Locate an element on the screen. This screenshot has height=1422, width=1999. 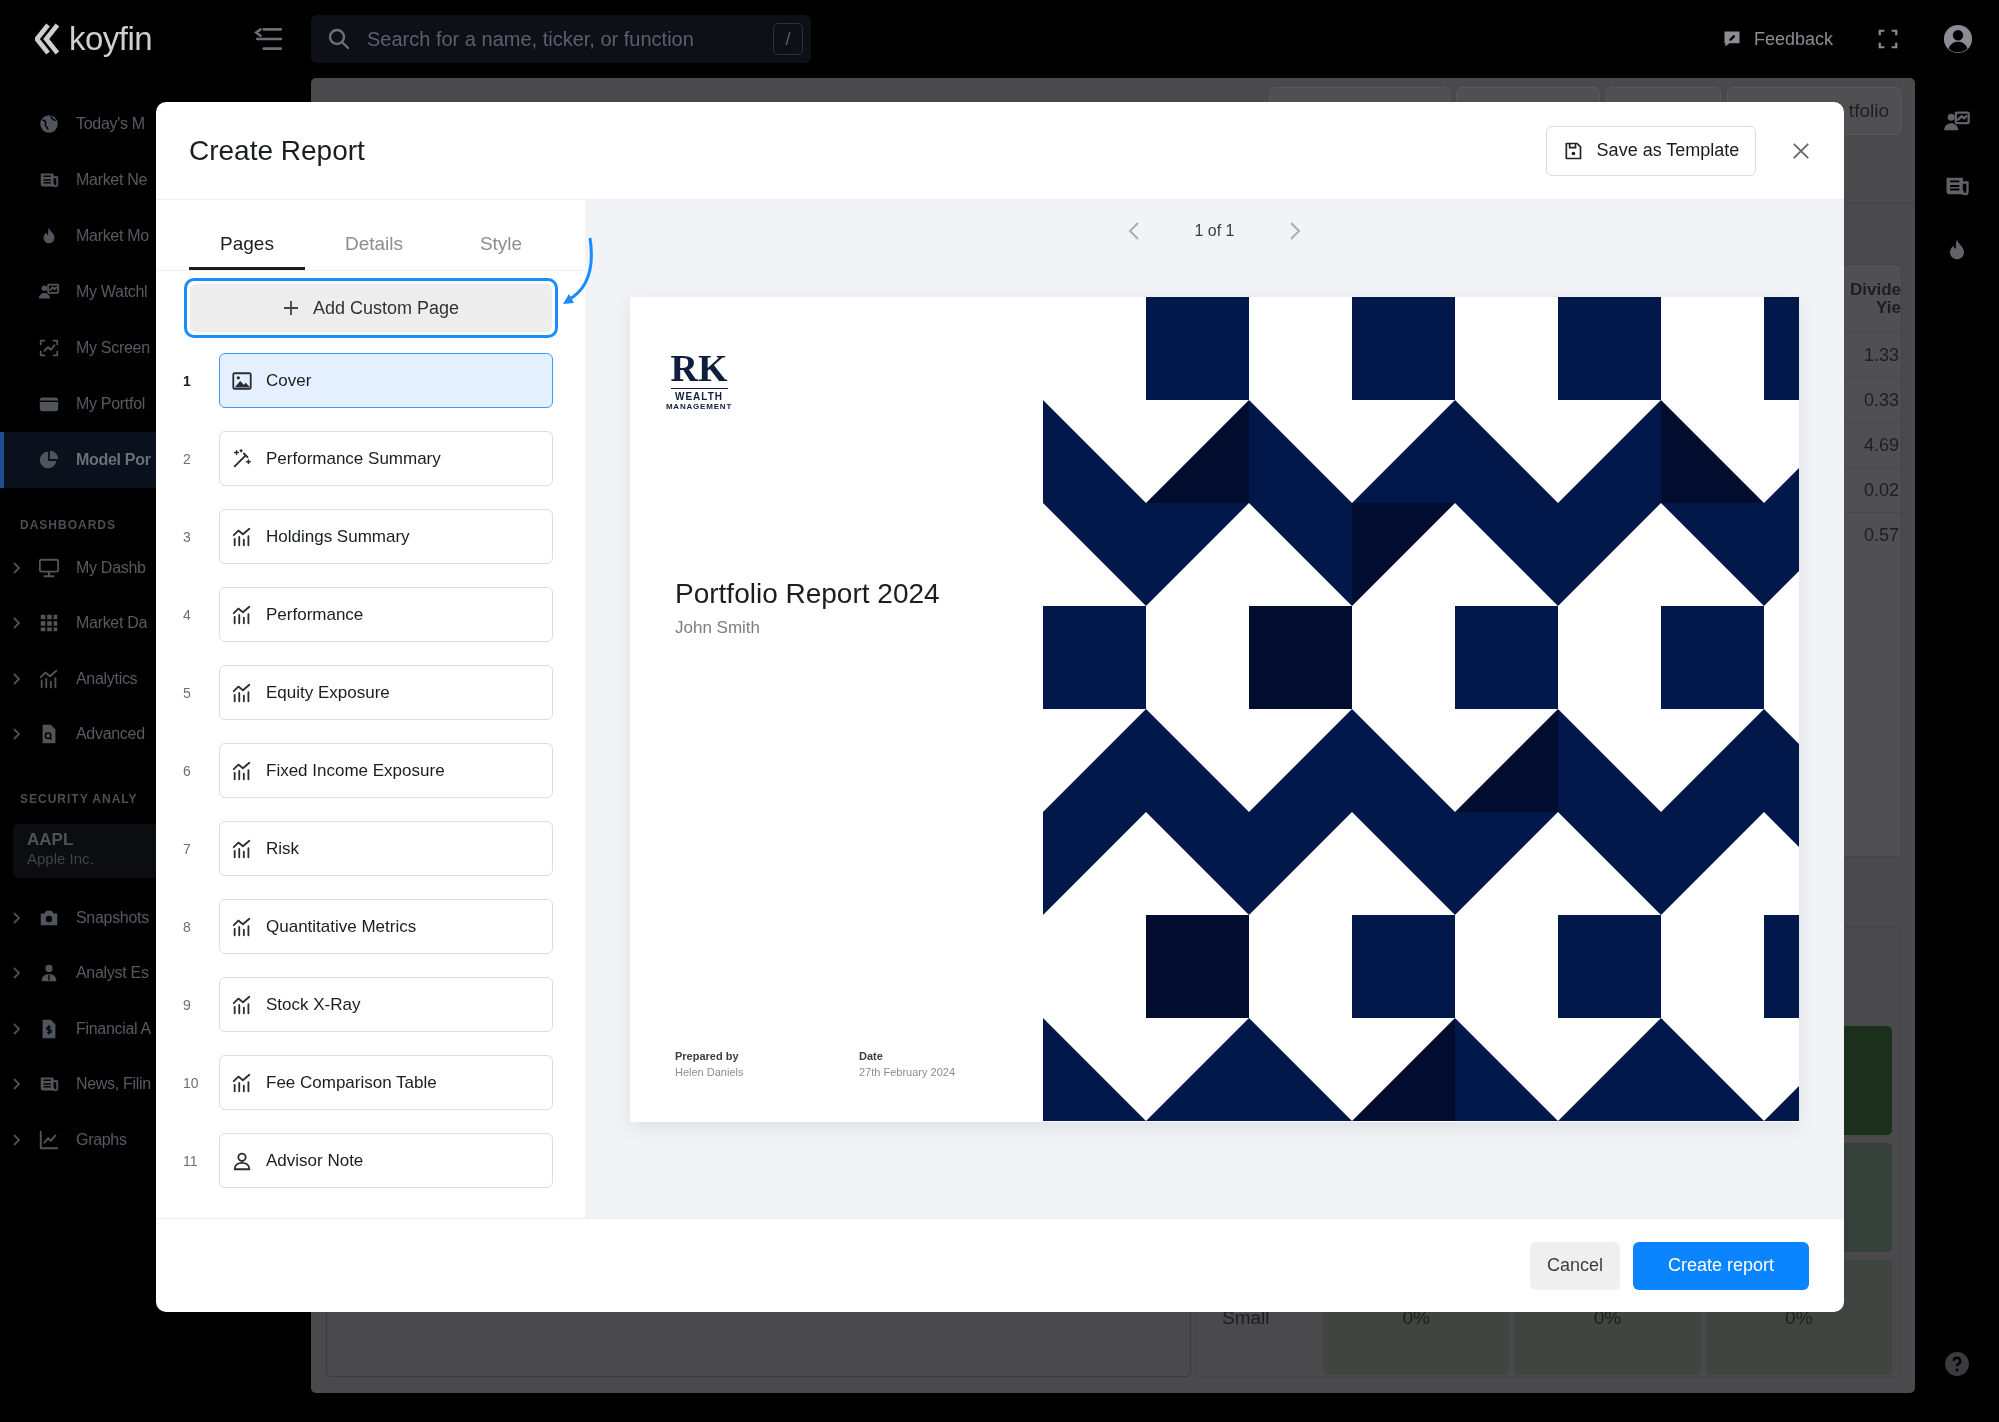
company-name: Apple Inc. is located at coordinates (60, 858).